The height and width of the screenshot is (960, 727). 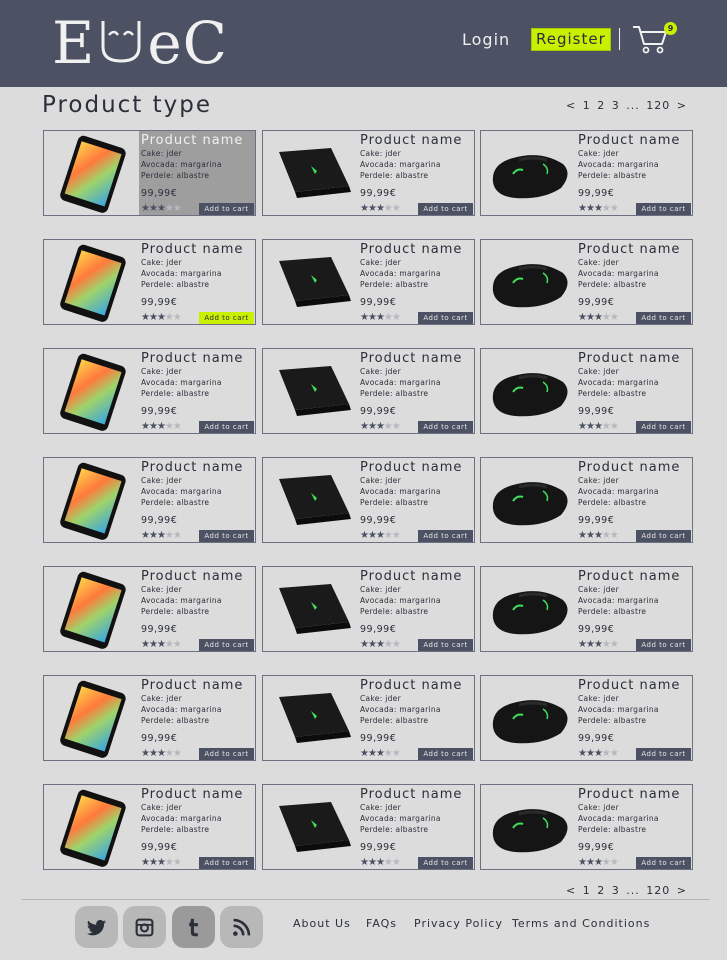 What do you see at coordinates (381, 923) in the screenshot?
I see `footer-link-faqs: FAQs` at bounding box center [381, 923].